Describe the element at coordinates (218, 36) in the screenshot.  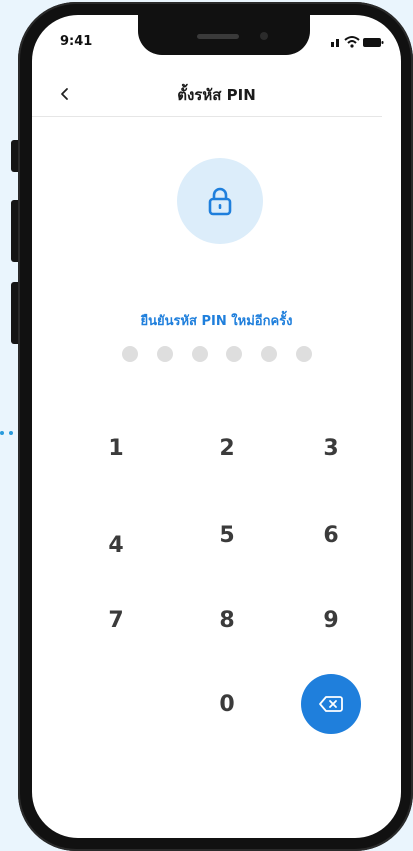
I see `speaker` at that location.